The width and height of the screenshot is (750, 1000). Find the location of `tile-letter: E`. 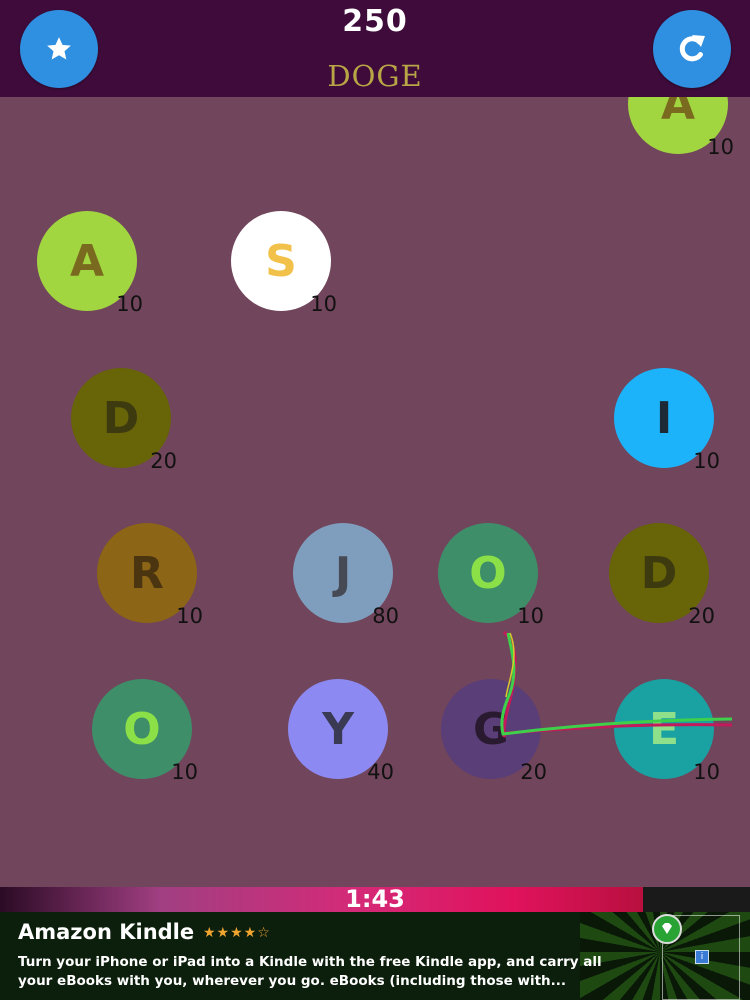

tile-letter: E is located at coordinates (664, 729).